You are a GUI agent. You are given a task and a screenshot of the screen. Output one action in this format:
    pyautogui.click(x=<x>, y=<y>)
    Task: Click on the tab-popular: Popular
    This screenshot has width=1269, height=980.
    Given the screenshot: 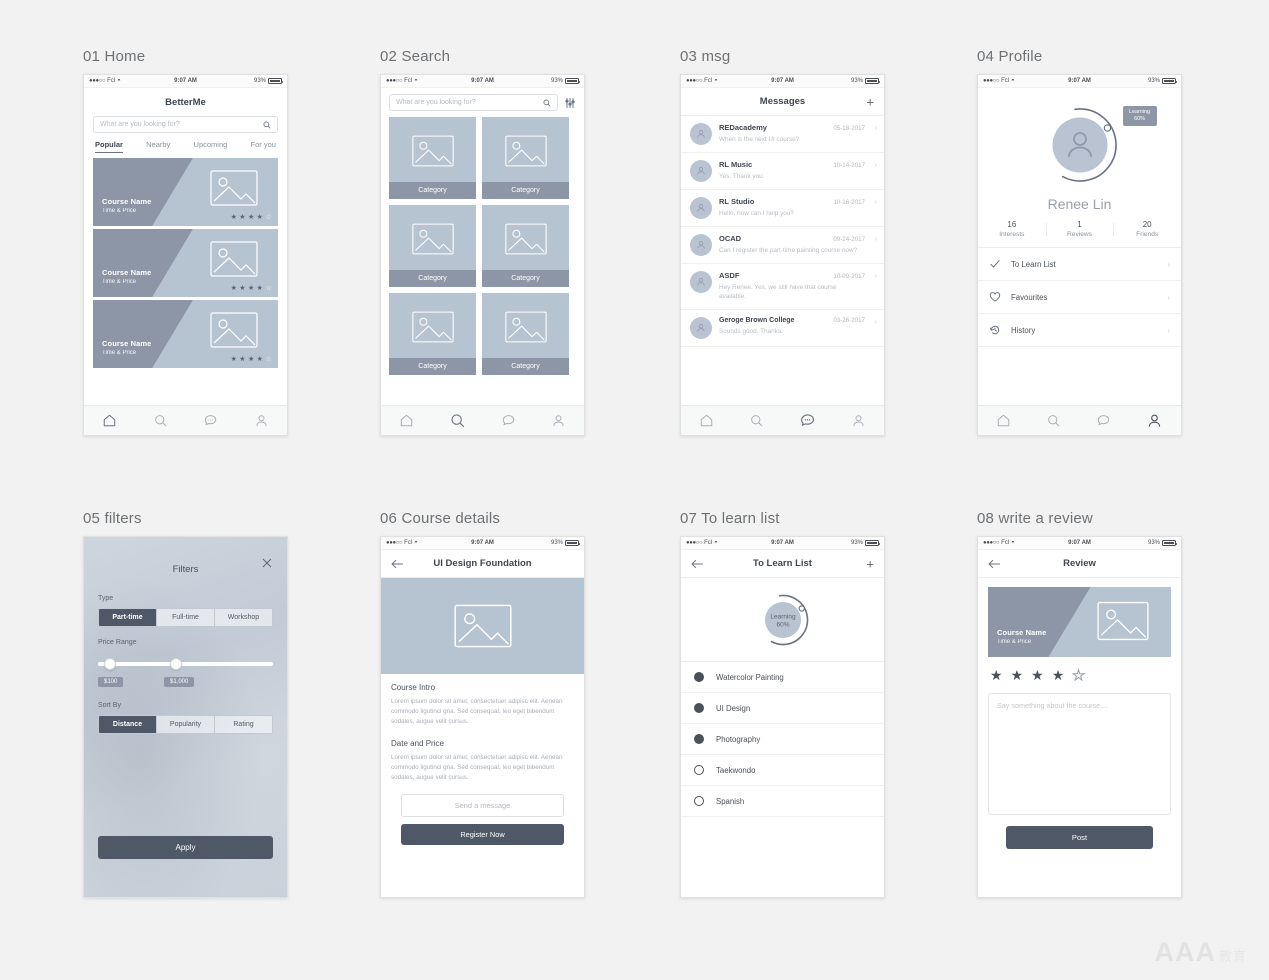 What is the action you would take?
    pyautogui.click(x=109, y=146)
    